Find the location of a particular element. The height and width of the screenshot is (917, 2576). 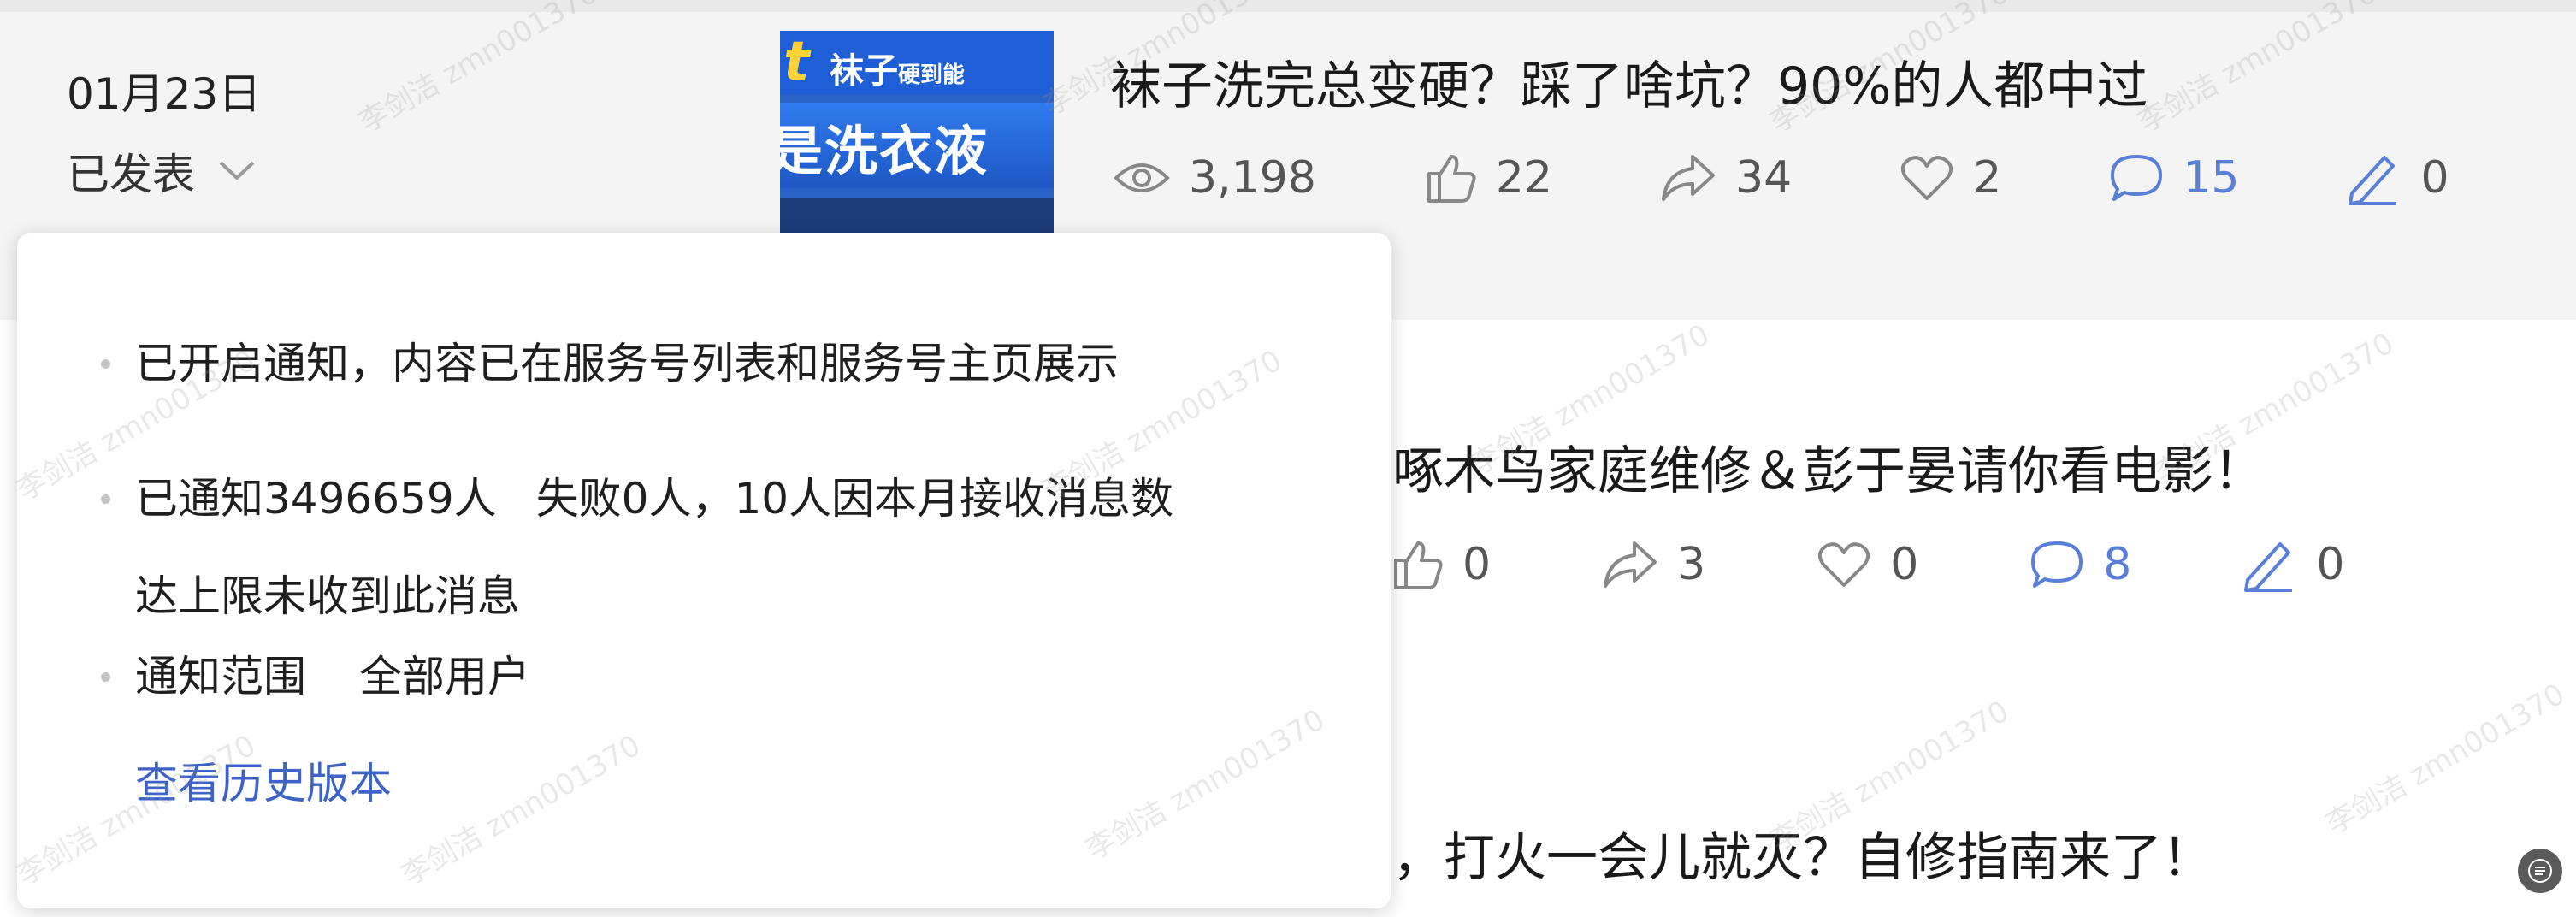

comments-stat: 15 is located at coordinates (2174, 178).